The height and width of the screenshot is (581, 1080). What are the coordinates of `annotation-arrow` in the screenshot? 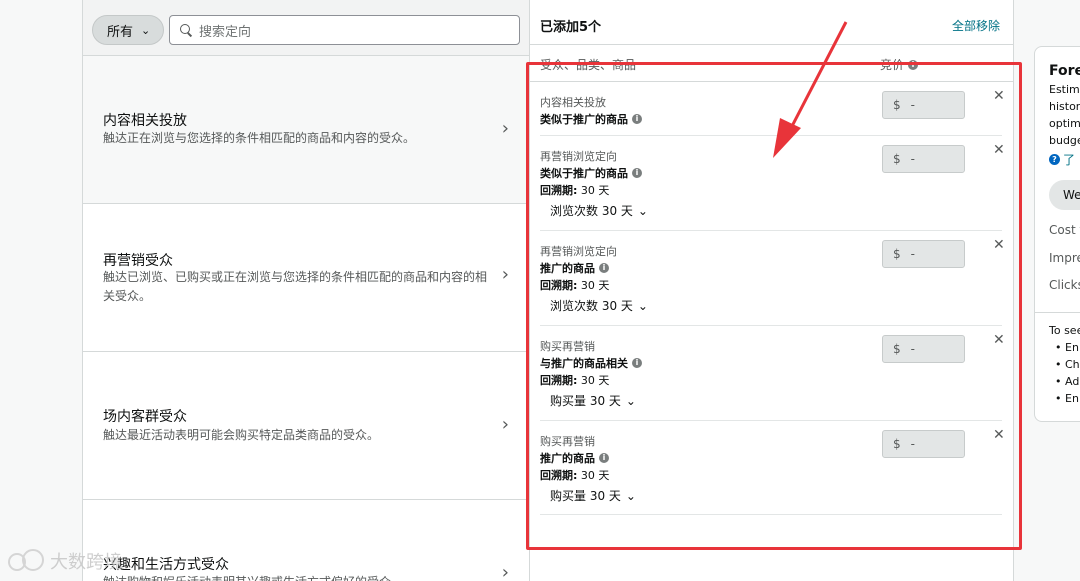 It's located at (810, 89).